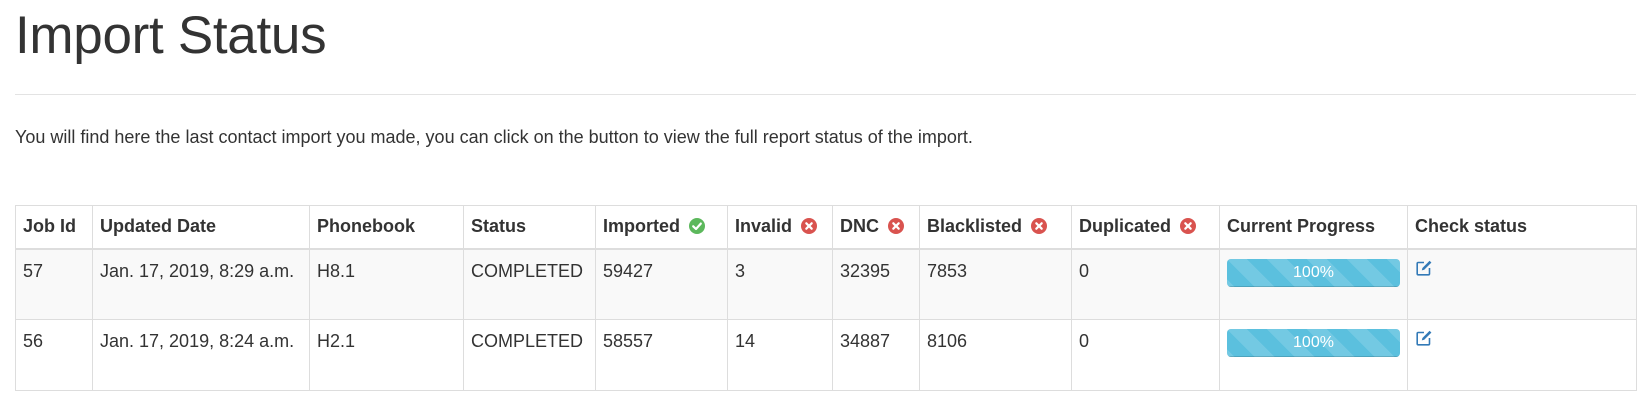  Describe the element at coordinates (995, 355) in the screenshot. I see `cell-blacklisted: 8106` at that location.